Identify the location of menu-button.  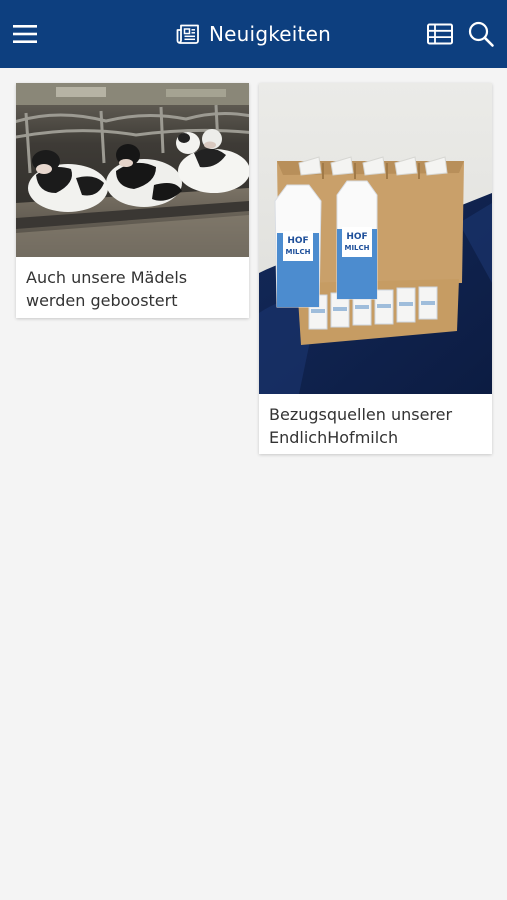
(25, 34).